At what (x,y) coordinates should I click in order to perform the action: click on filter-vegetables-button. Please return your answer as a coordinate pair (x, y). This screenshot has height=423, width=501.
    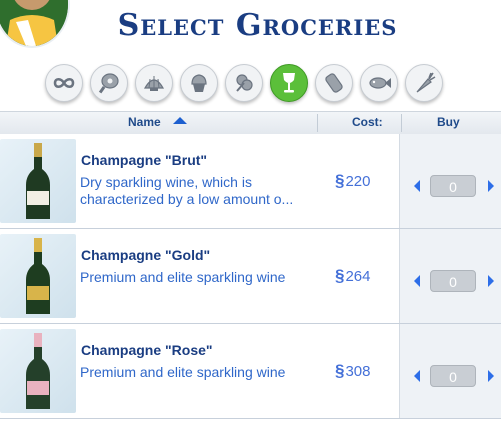
    Looking at the image, I should click on (424, 83).